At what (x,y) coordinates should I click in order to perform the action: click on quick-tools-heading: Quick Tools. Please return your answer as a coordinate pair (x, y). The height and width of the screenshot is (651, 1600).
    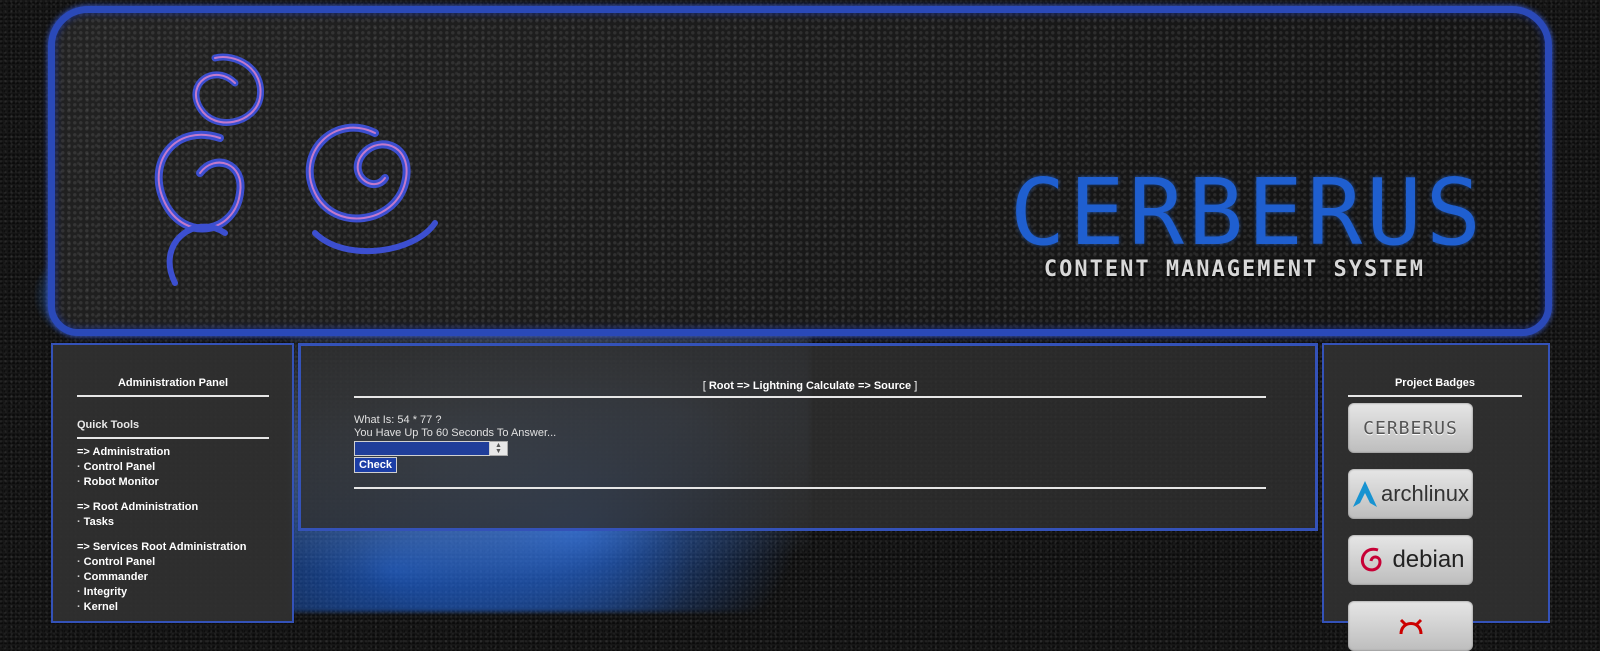
    Looking at the image, I should click on (108, 425).